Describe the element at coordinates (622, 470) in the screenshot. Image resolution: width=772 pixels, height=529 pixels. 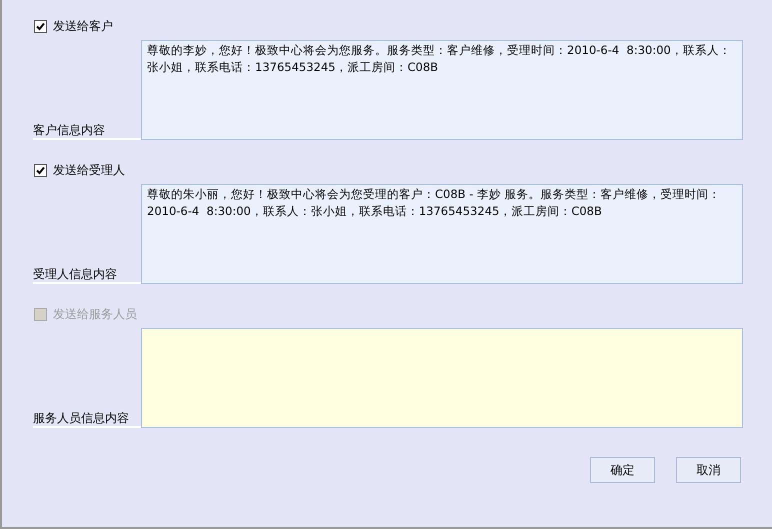
I see `dialog-button: 确定` at that location.